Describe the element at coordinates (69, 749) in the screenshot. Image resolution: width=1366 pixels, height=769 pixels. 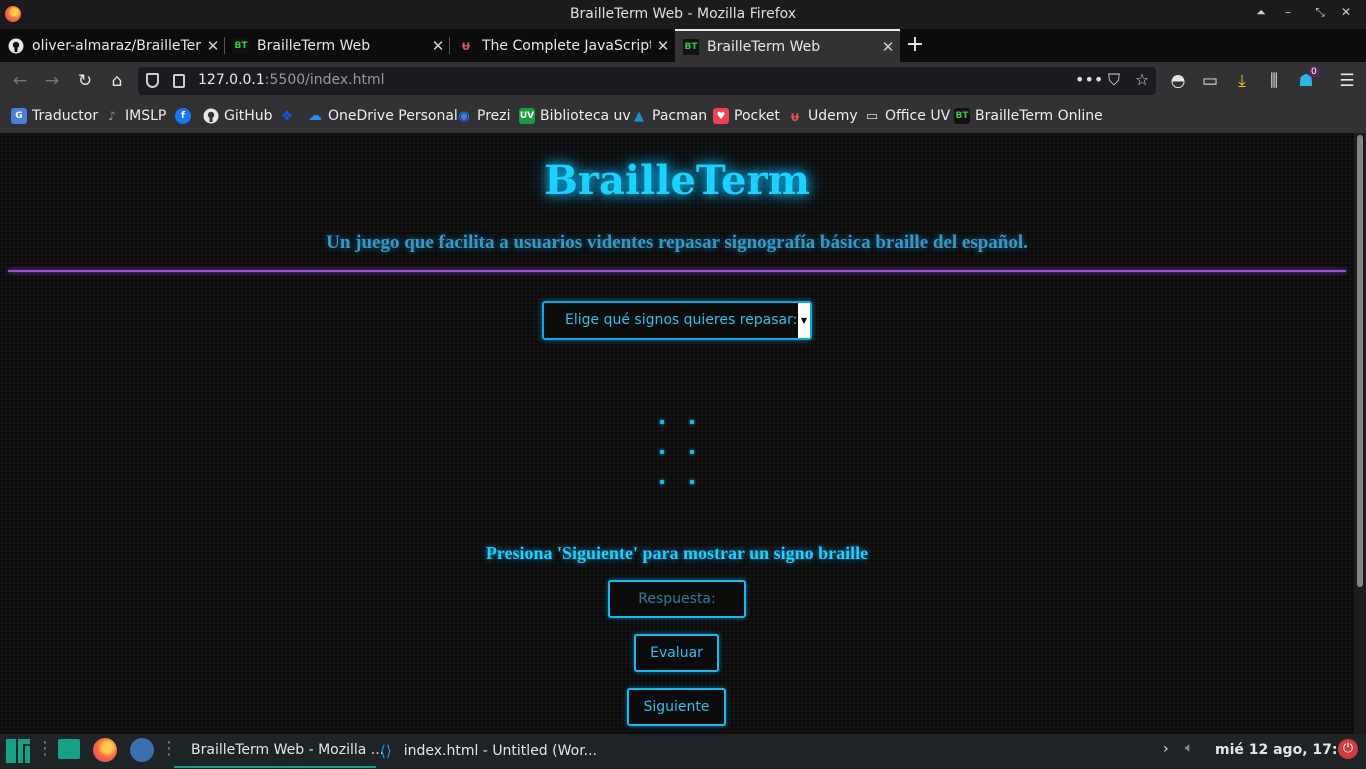
I see `file-manager-icon` at that location.